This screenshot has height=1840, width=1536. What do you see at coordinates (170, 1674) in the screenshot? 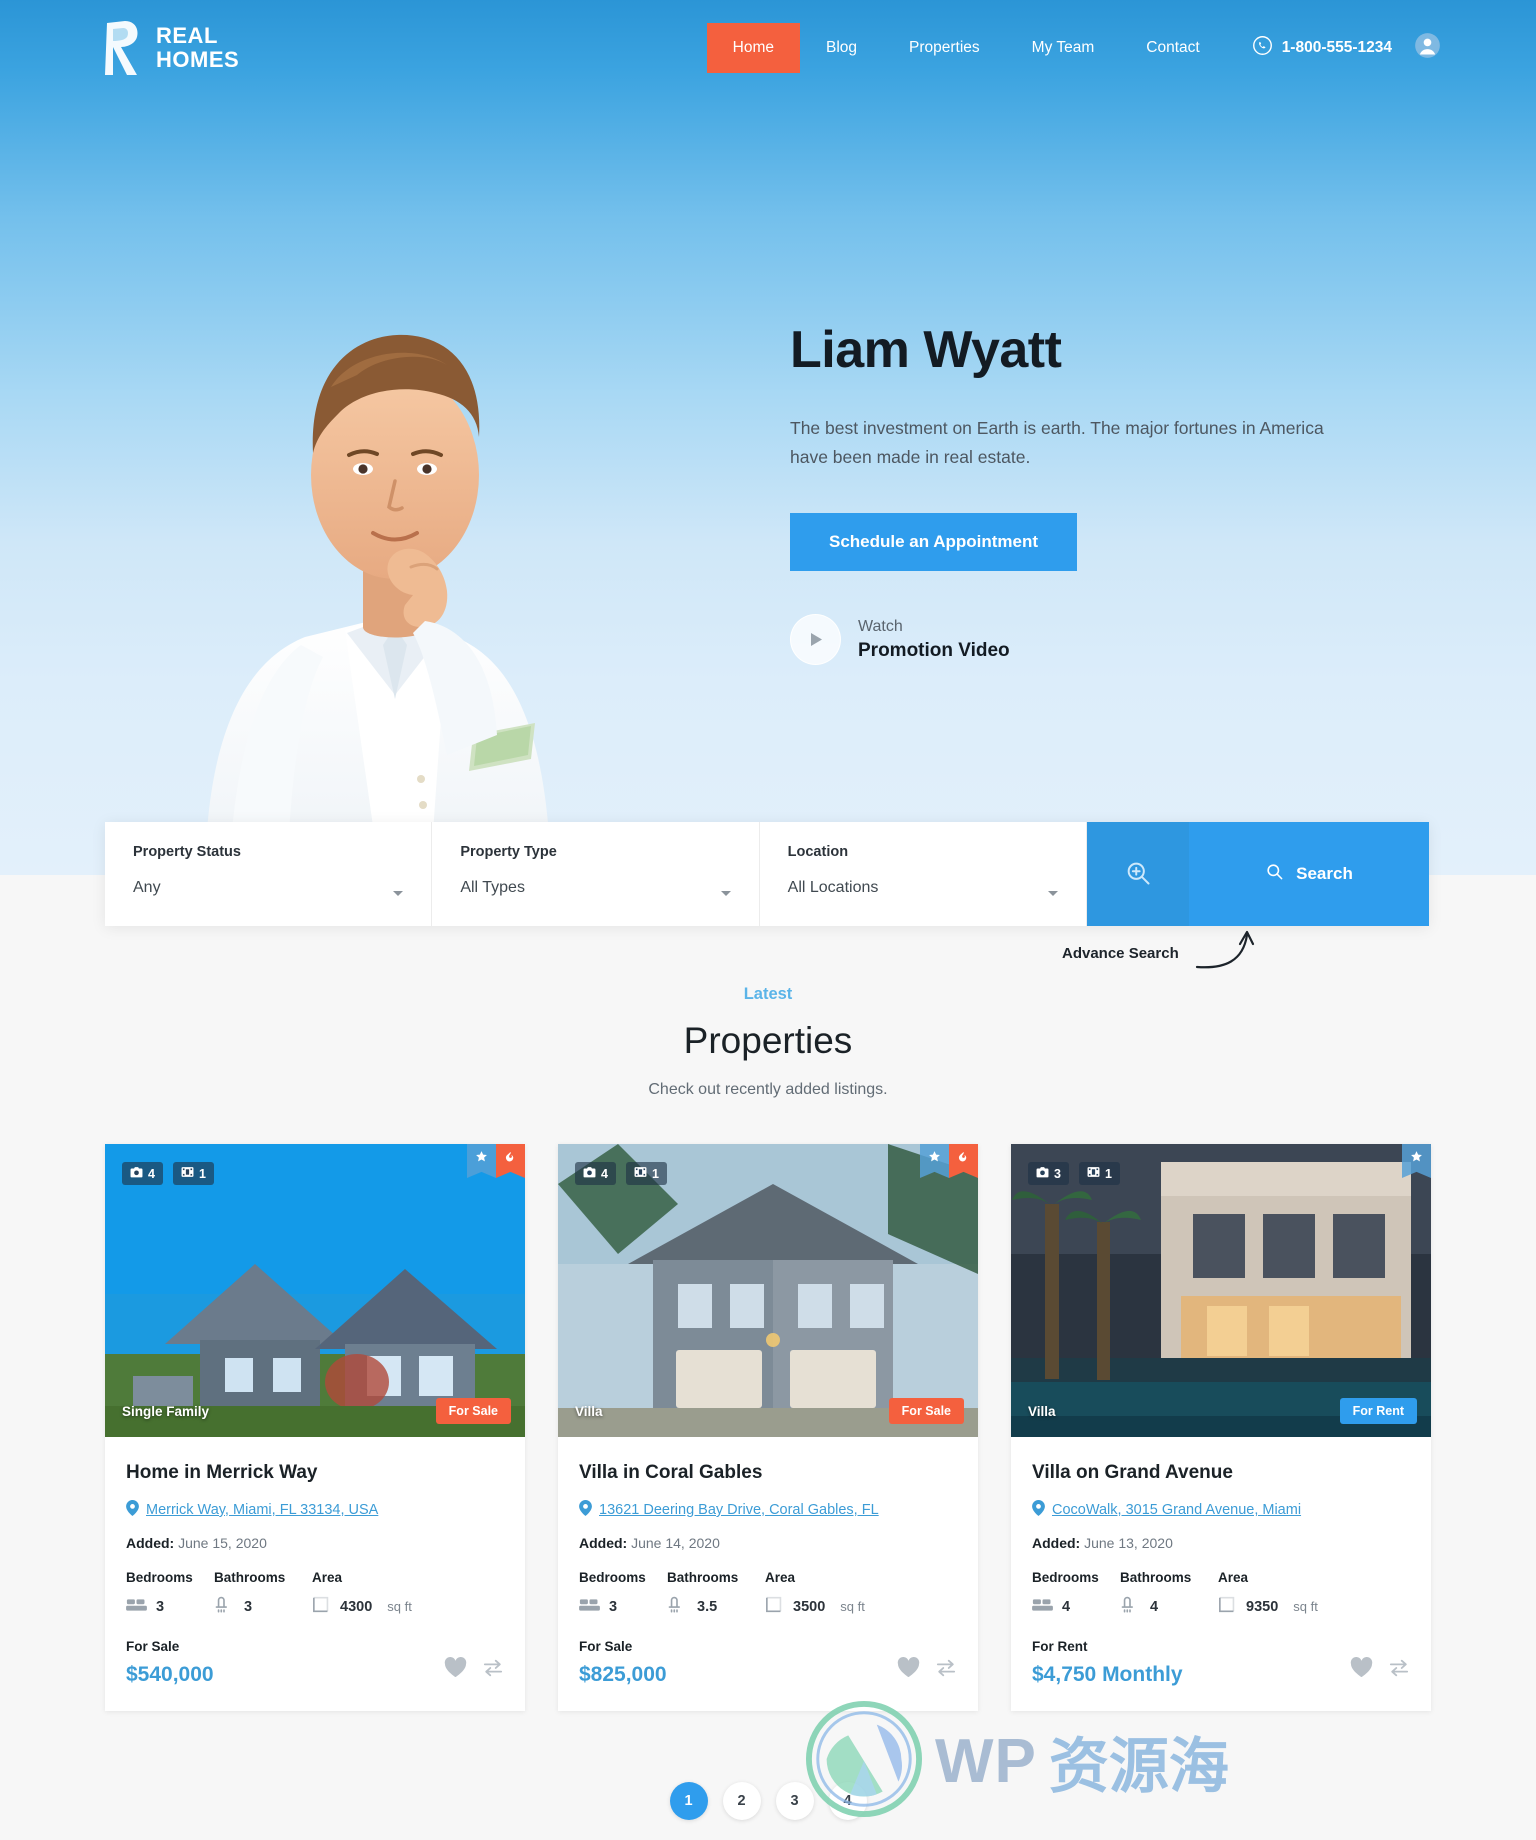
I see `property-price: $540,000` at bounding box center [170, 1674].